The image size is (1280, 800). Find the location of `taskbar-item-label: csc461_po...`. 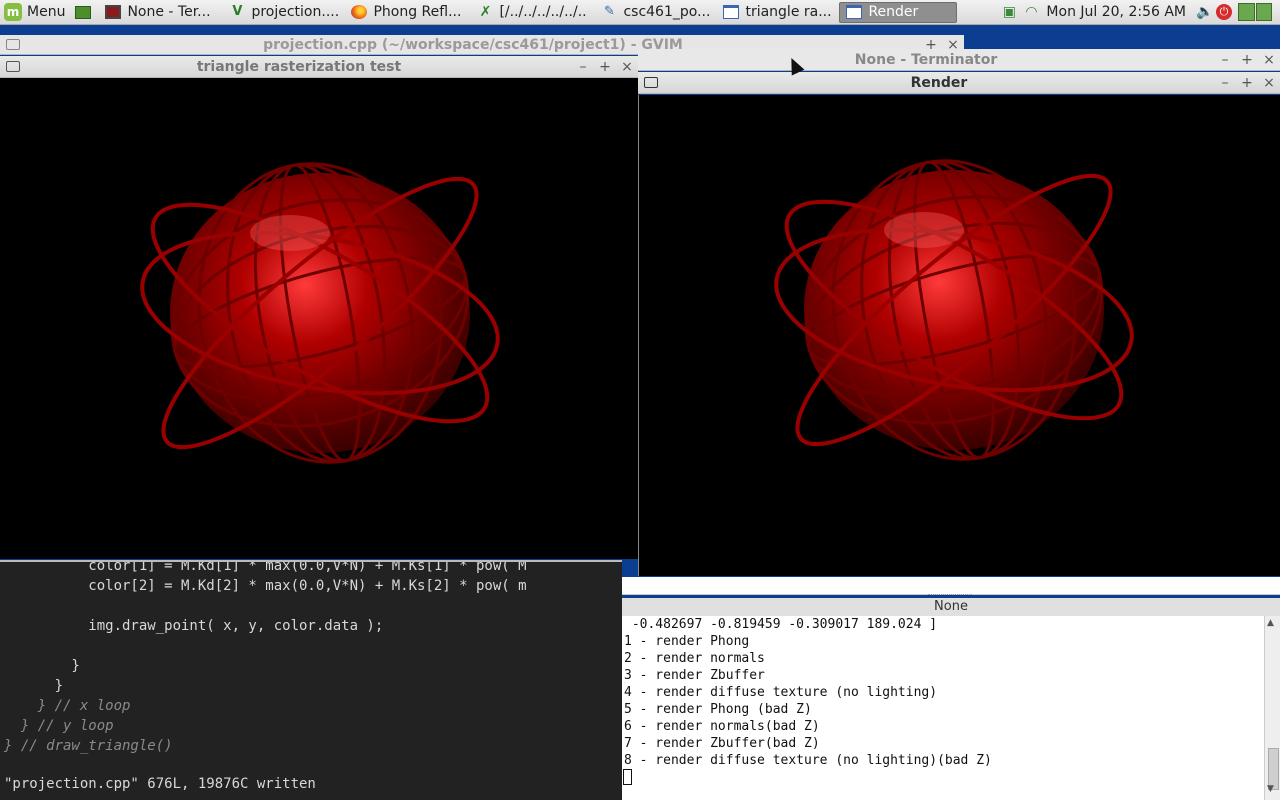

taskbar-item-label: csc461_po... is located at coordinates (667, 12).